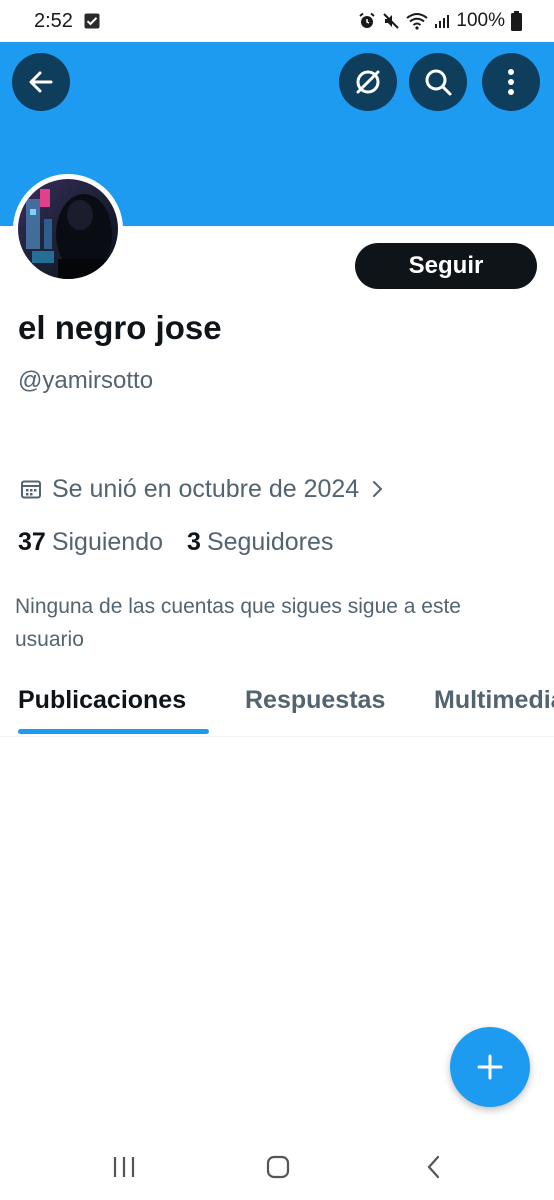 The width and height of the screenshot is (554, 1200). Describe the element at coordinates (206, 488) in the screenshot. I see `joined-text: Se unió en octubre de 2024` at that location.